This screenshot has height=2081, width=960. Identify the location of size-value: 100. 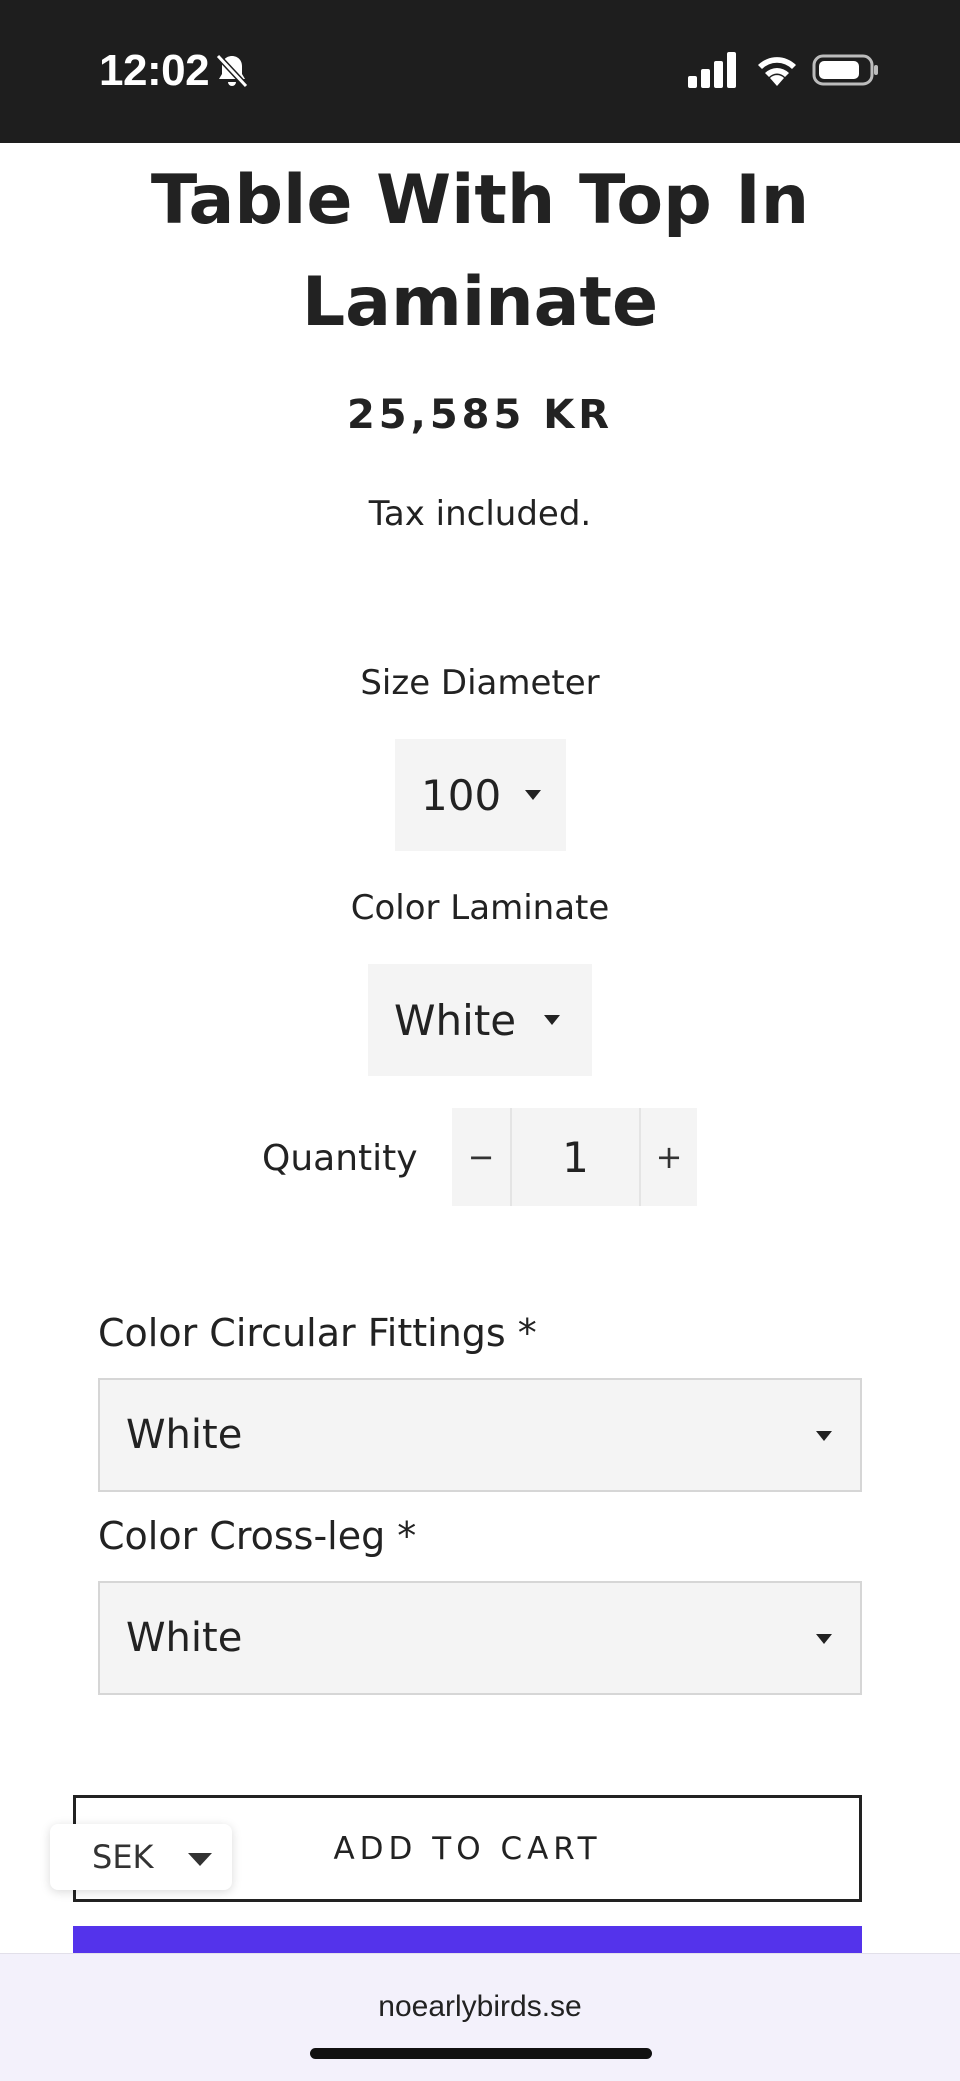
(461, 795).